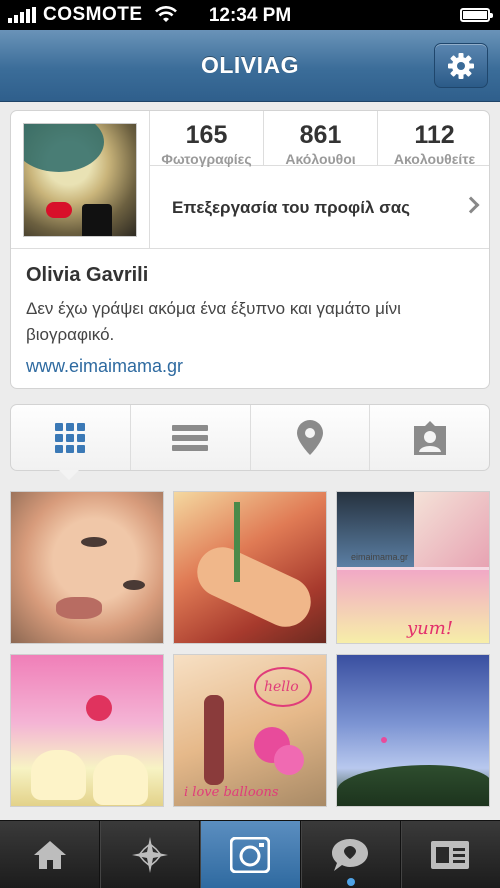  What do you see at coordinates (165, 14) in the screenshot?
I see `wifi-icon` at bounding box center [165, 14].